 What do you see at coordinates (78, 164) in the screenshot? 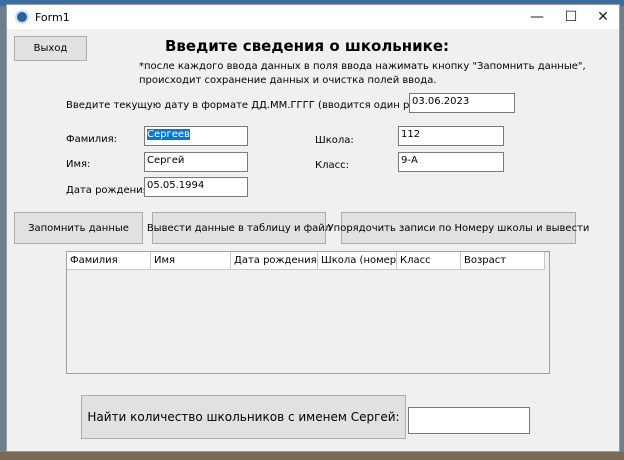
I see `name-label: Имя:` at bounding box center [78, 164].